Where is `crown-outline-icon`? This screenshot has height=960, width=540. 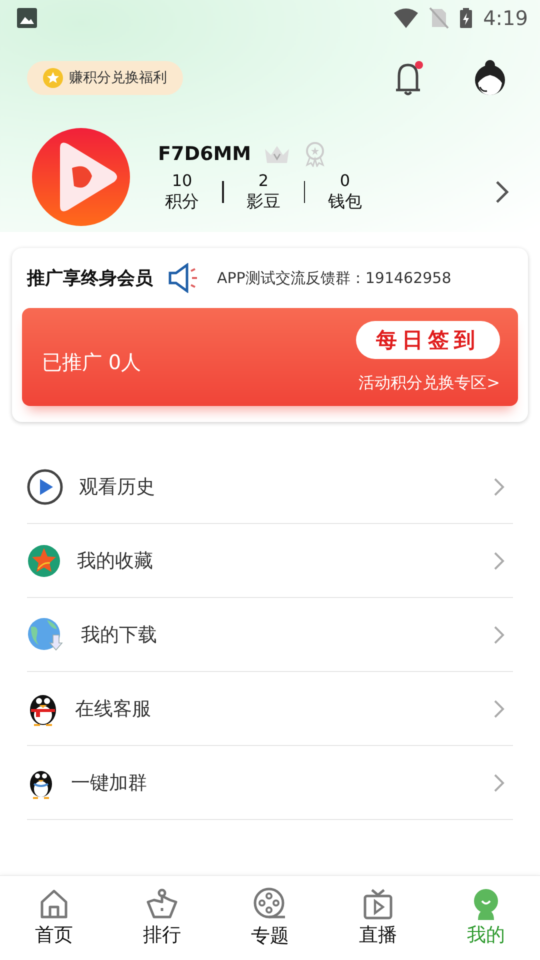 crown-outline-icon is located at coordinates (162, 904).